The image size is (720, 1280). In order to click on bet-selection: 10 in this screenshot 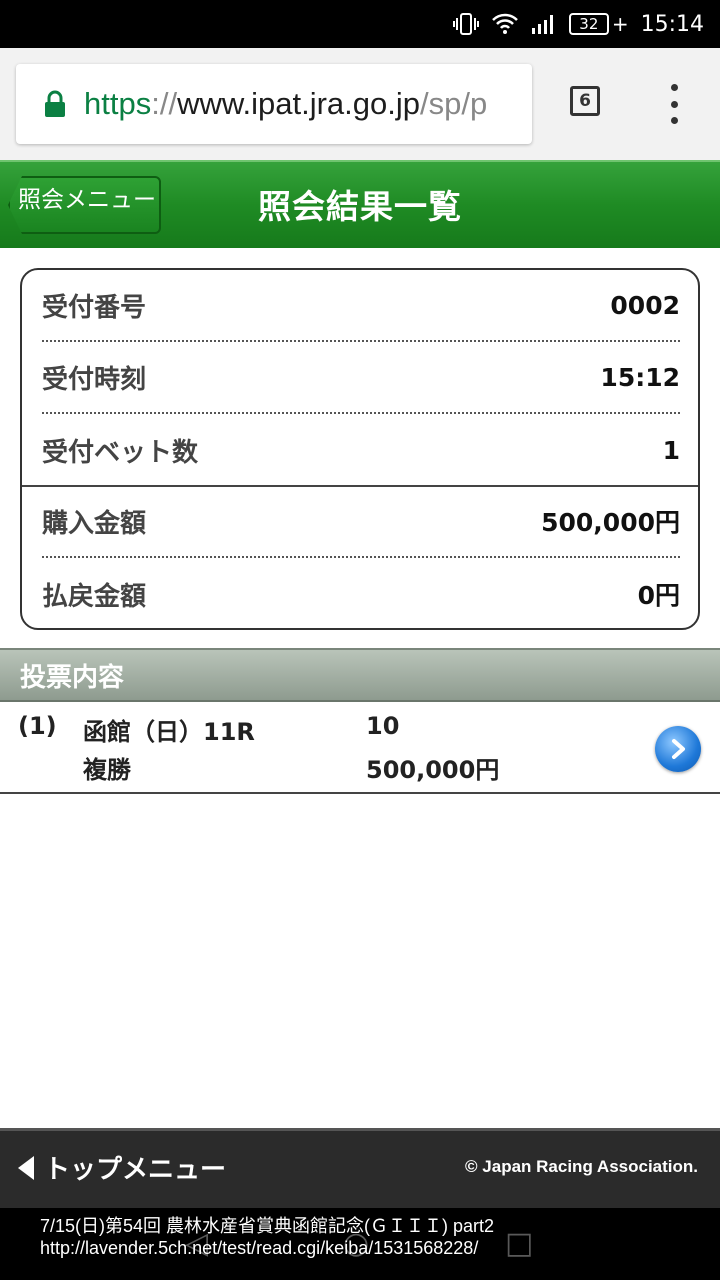, I will do `click(383, 726)`.